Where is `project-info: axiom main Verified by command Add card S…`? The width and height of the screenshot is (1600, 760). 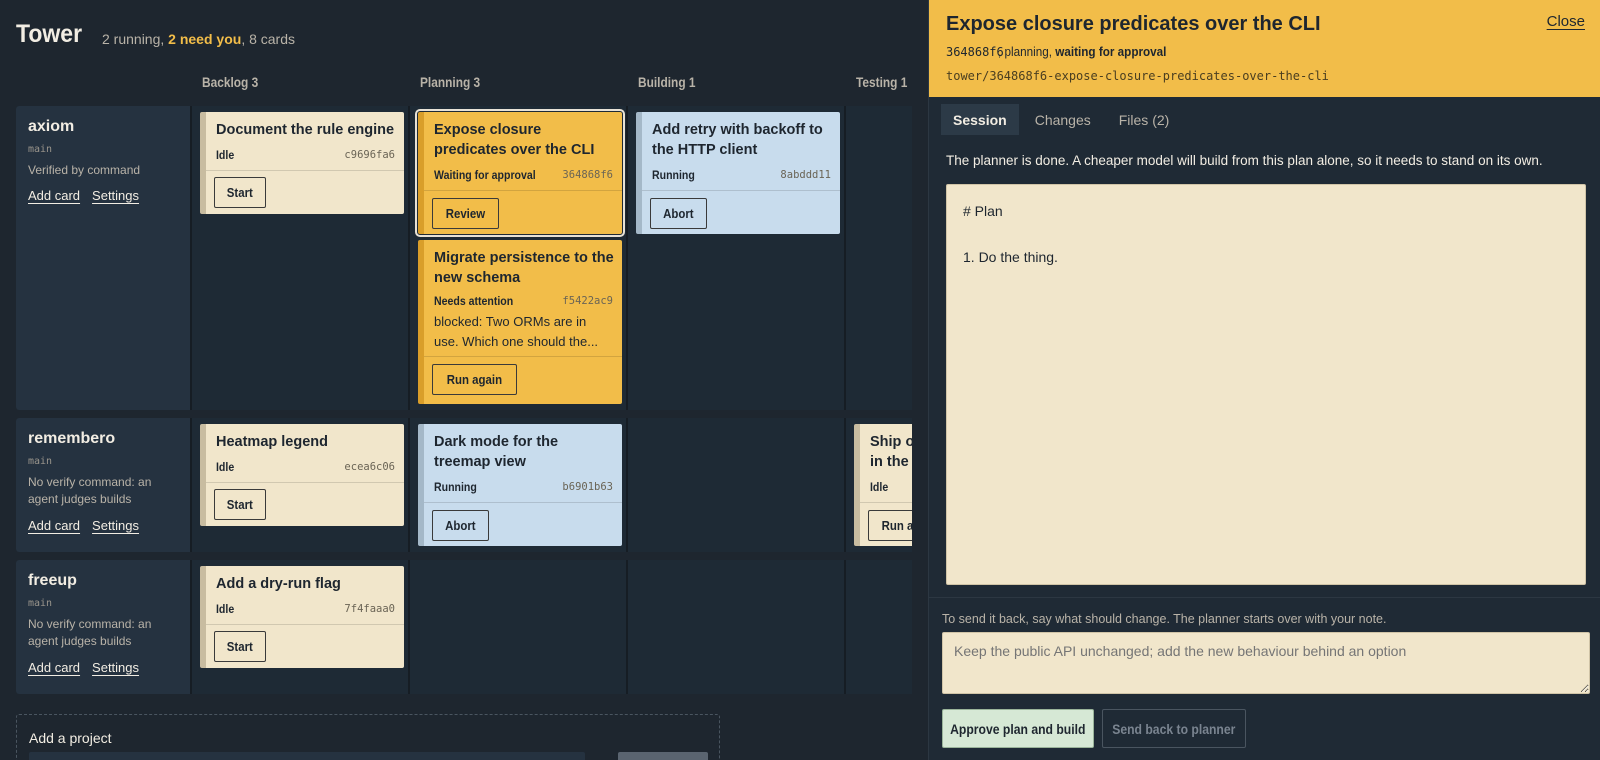
project-info: axiom main Verified by command Add card S… is located at coordinates (103, 258).